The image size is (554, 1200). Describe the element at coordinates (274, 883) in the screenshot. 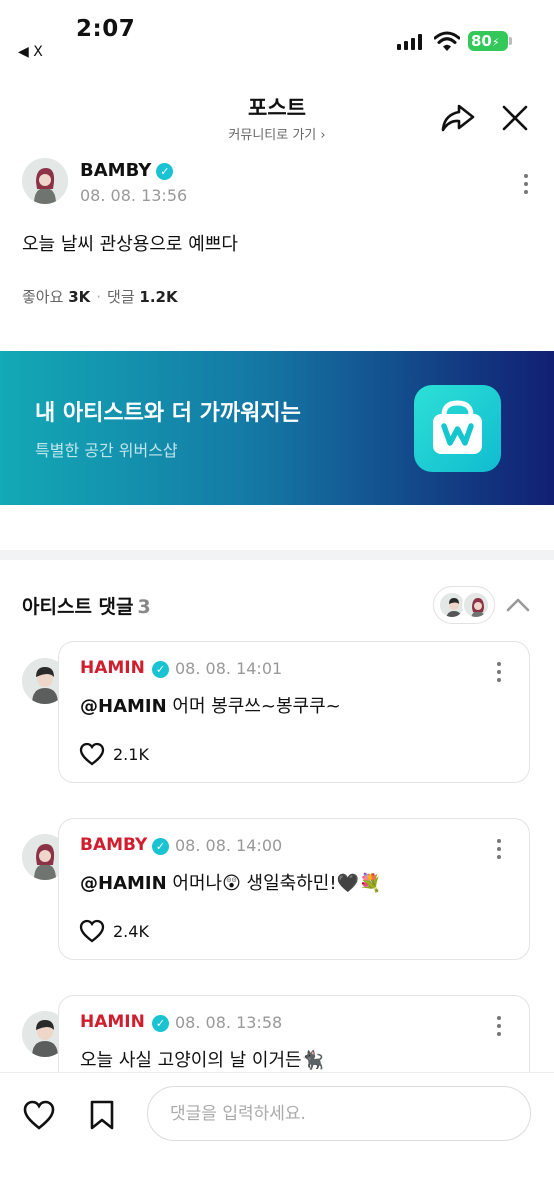

I see `comment-message: 어머나😲 생일축하민!🖤💐` at that location.